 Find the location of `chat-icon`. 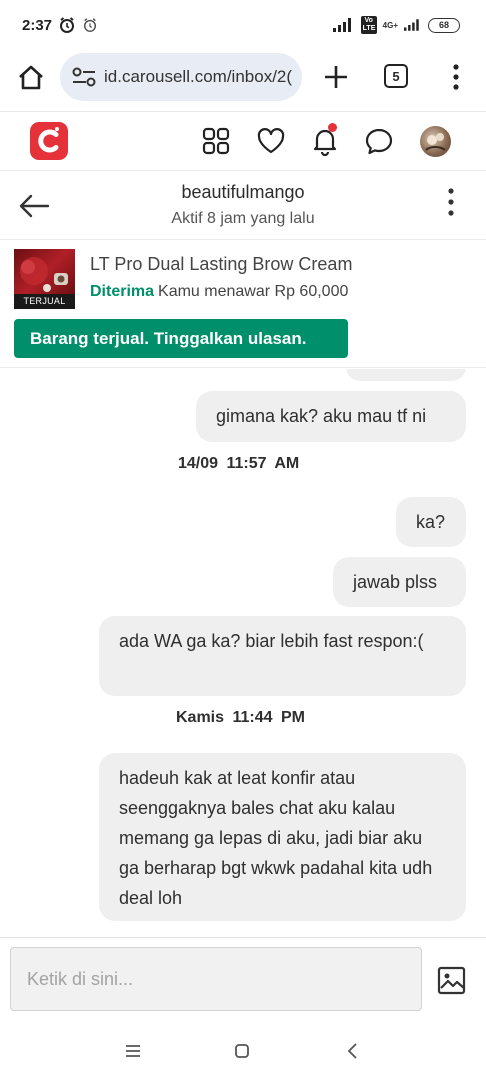

chat-icon is located at coordinates (379, 141).